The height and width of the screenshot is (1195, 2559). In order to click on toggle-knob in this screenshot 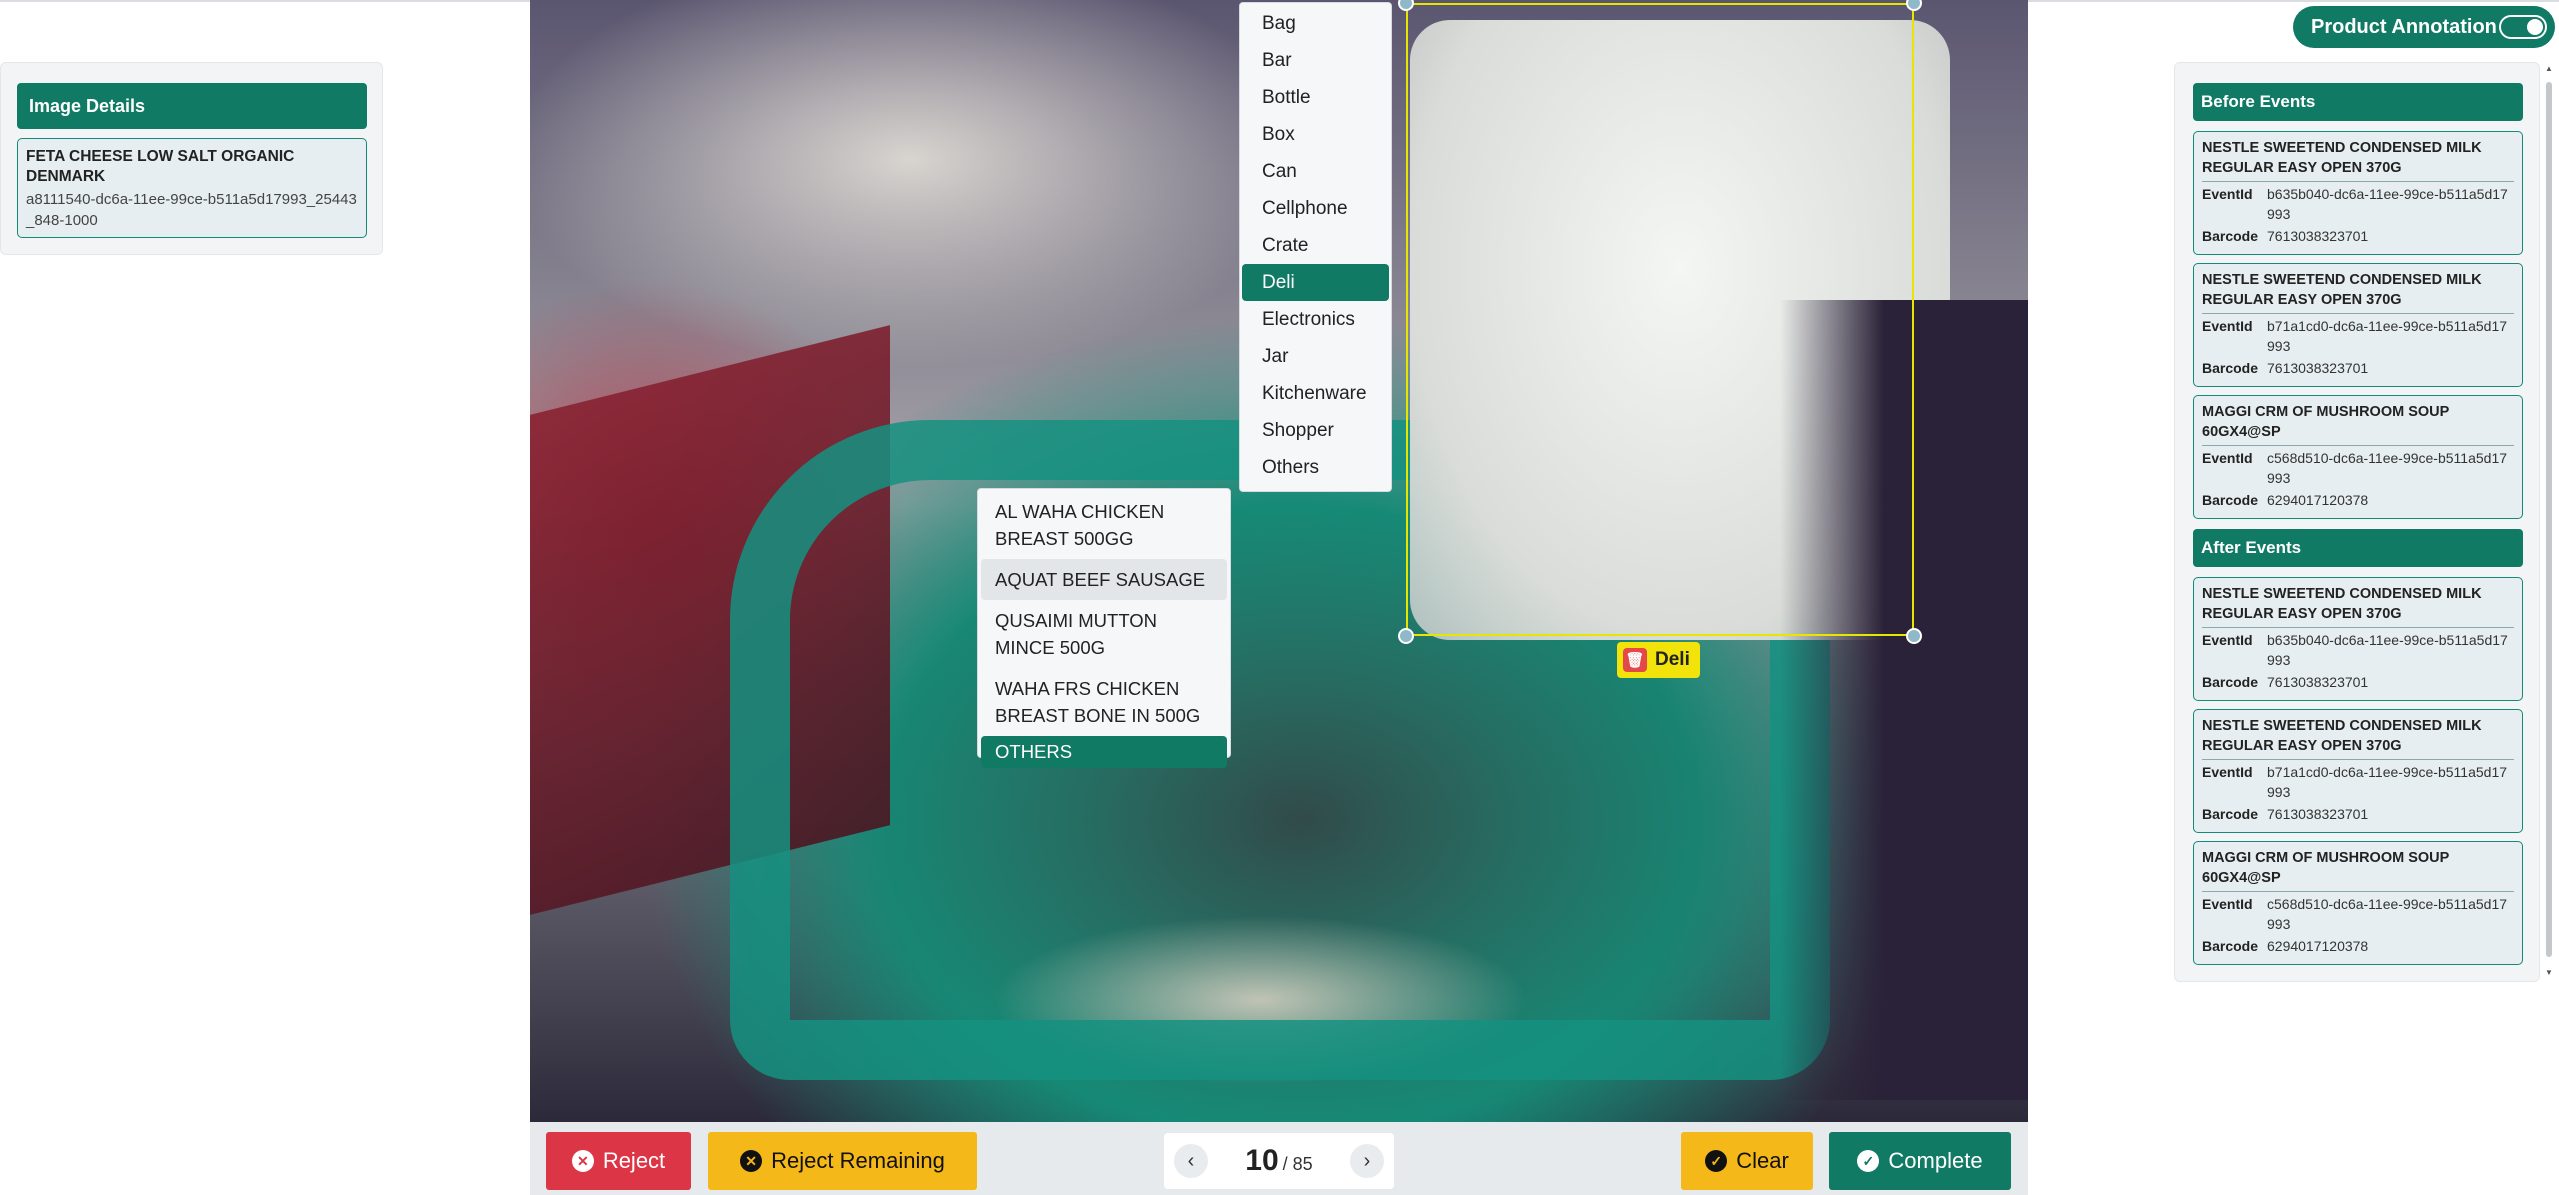, I will do `click(2535, 27)`.